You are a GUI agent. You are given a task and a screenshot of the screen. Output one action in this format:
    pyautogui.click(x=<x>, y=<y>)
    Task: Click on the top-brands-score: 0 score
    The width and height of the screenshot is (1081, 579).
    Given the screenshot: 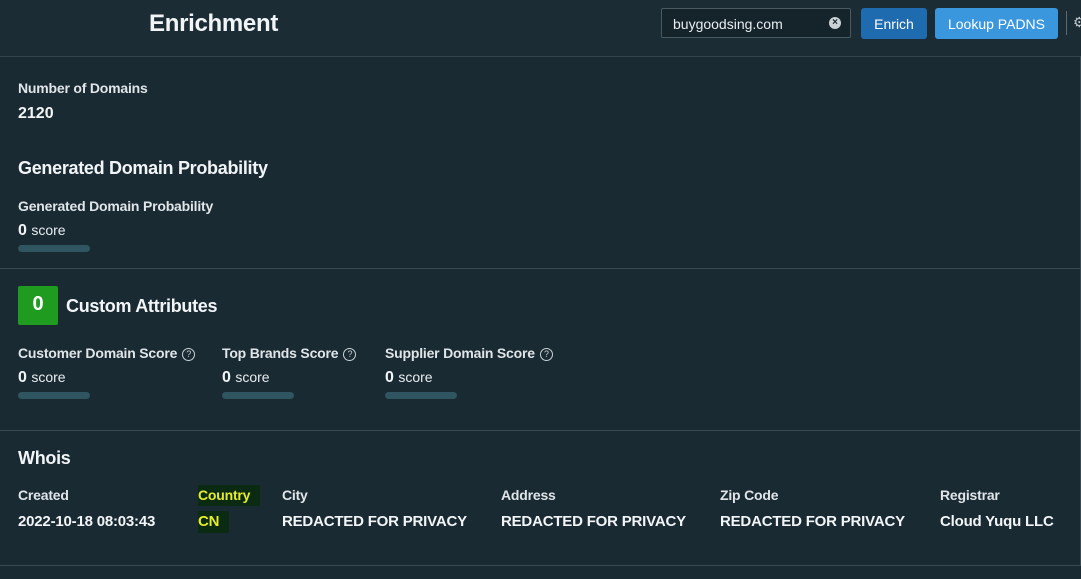 What is the action you would take?
    pyautogui.click(x=246, y=378)
    